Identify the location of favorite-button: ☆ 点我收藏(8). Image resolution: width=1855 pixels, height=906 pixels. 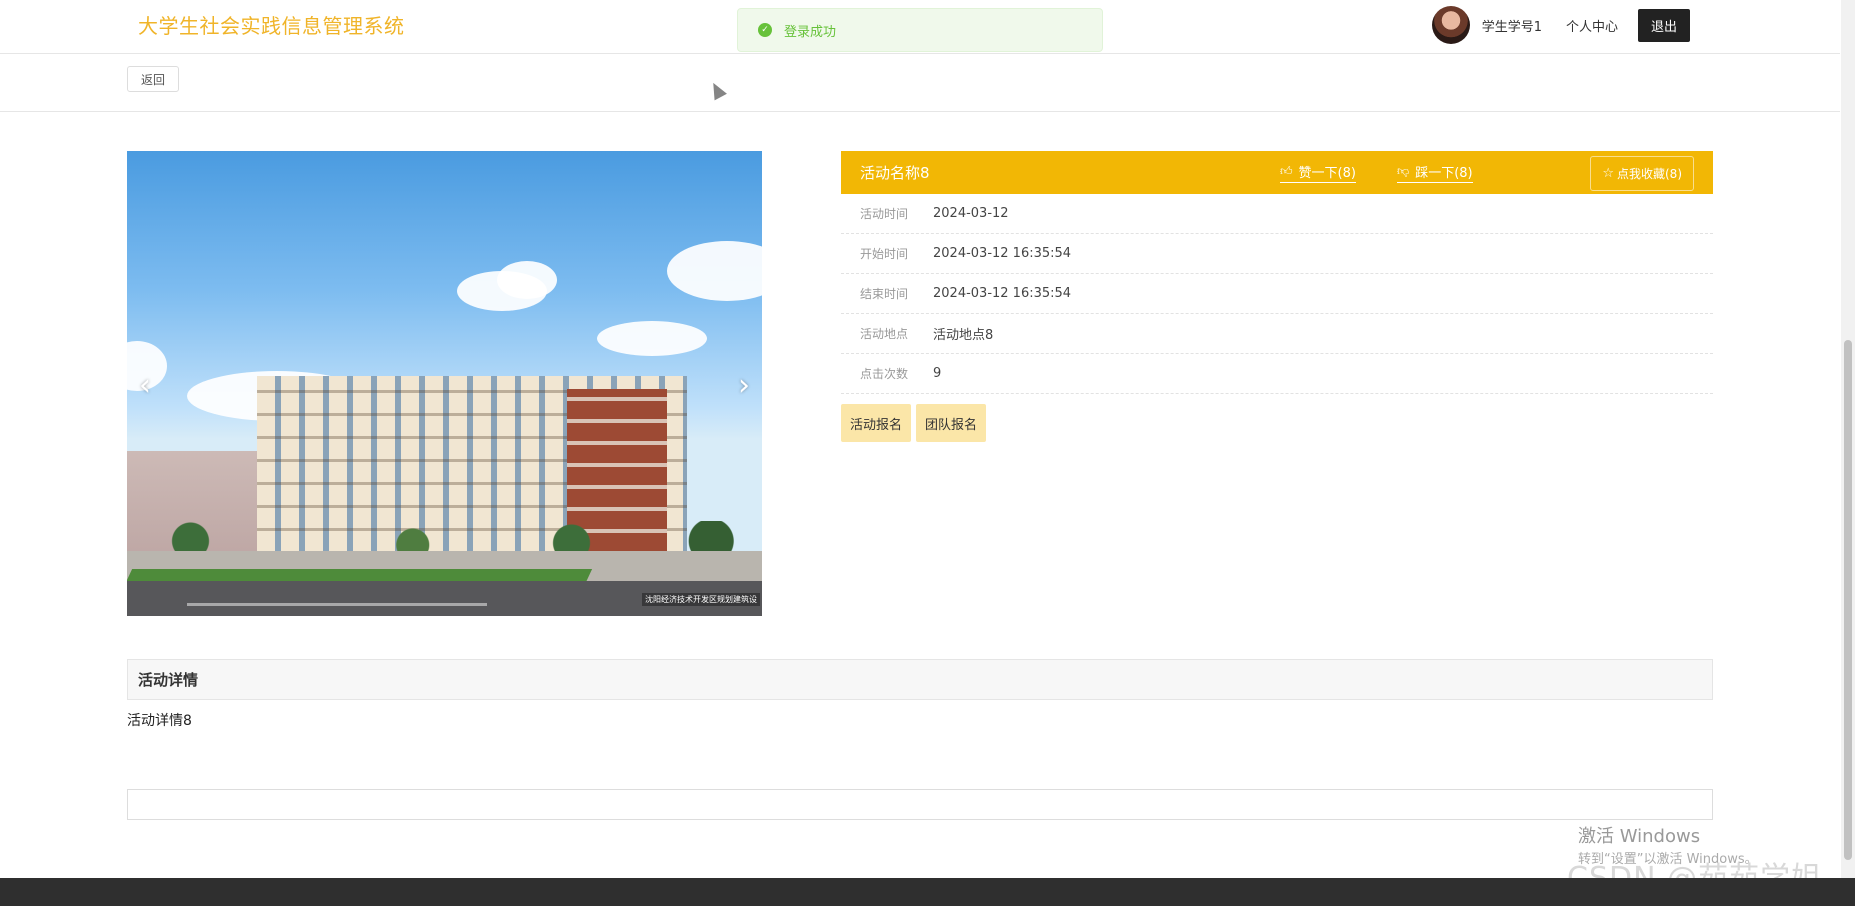
(1642, 173).